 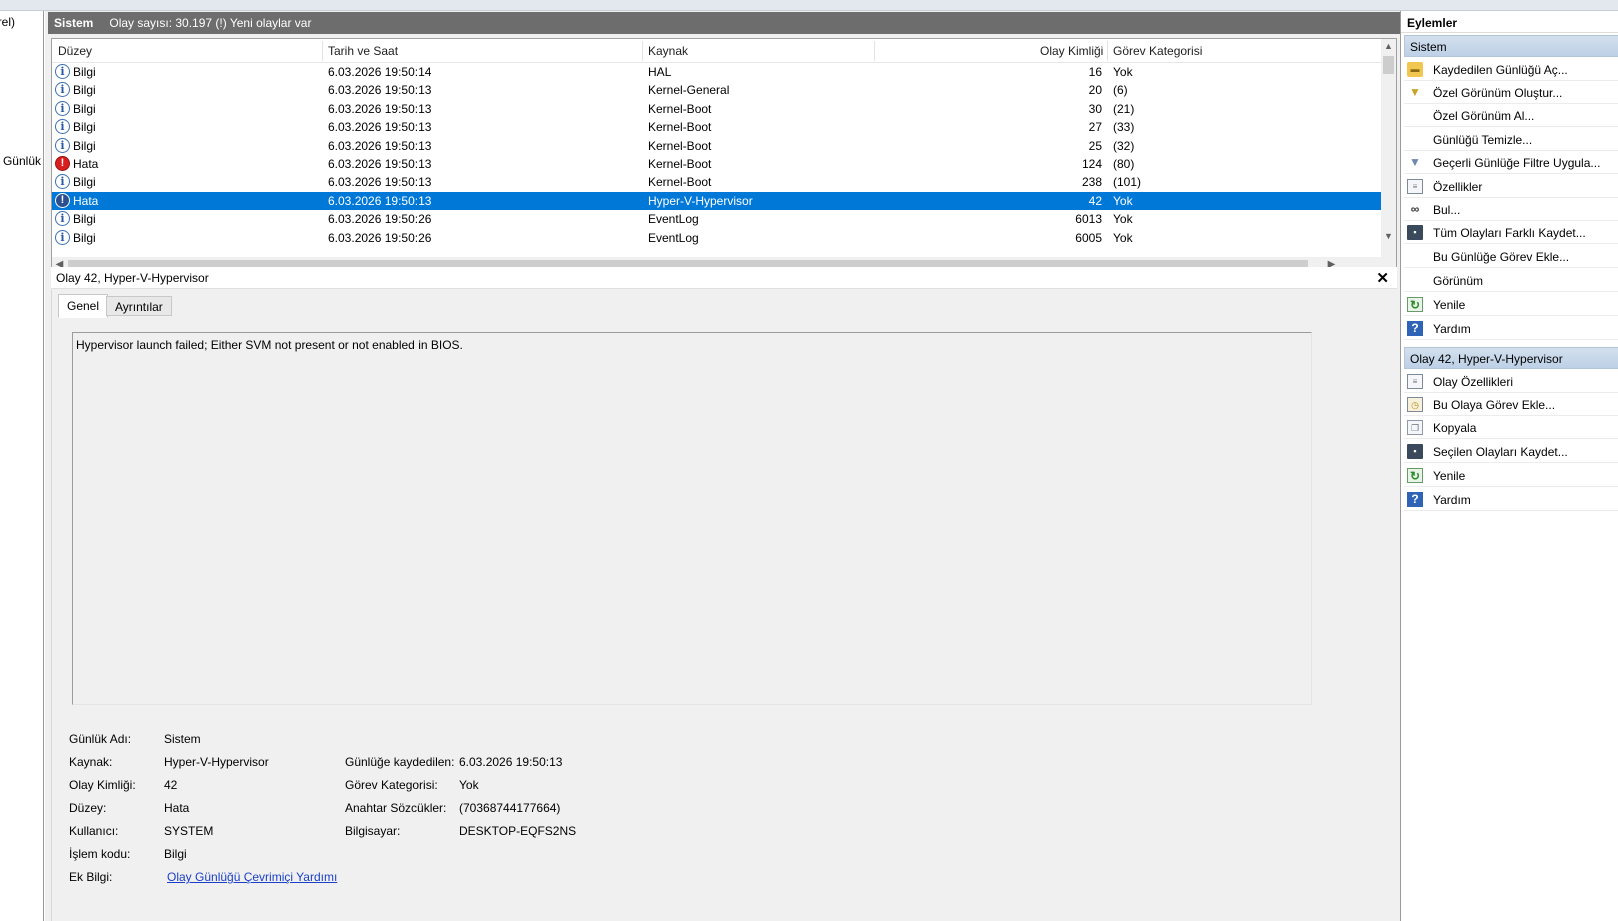 What do you see at coordinates (1124, 108) in the screenshot?
I see `event-category: (21)` at bounding box center [1124, 108].